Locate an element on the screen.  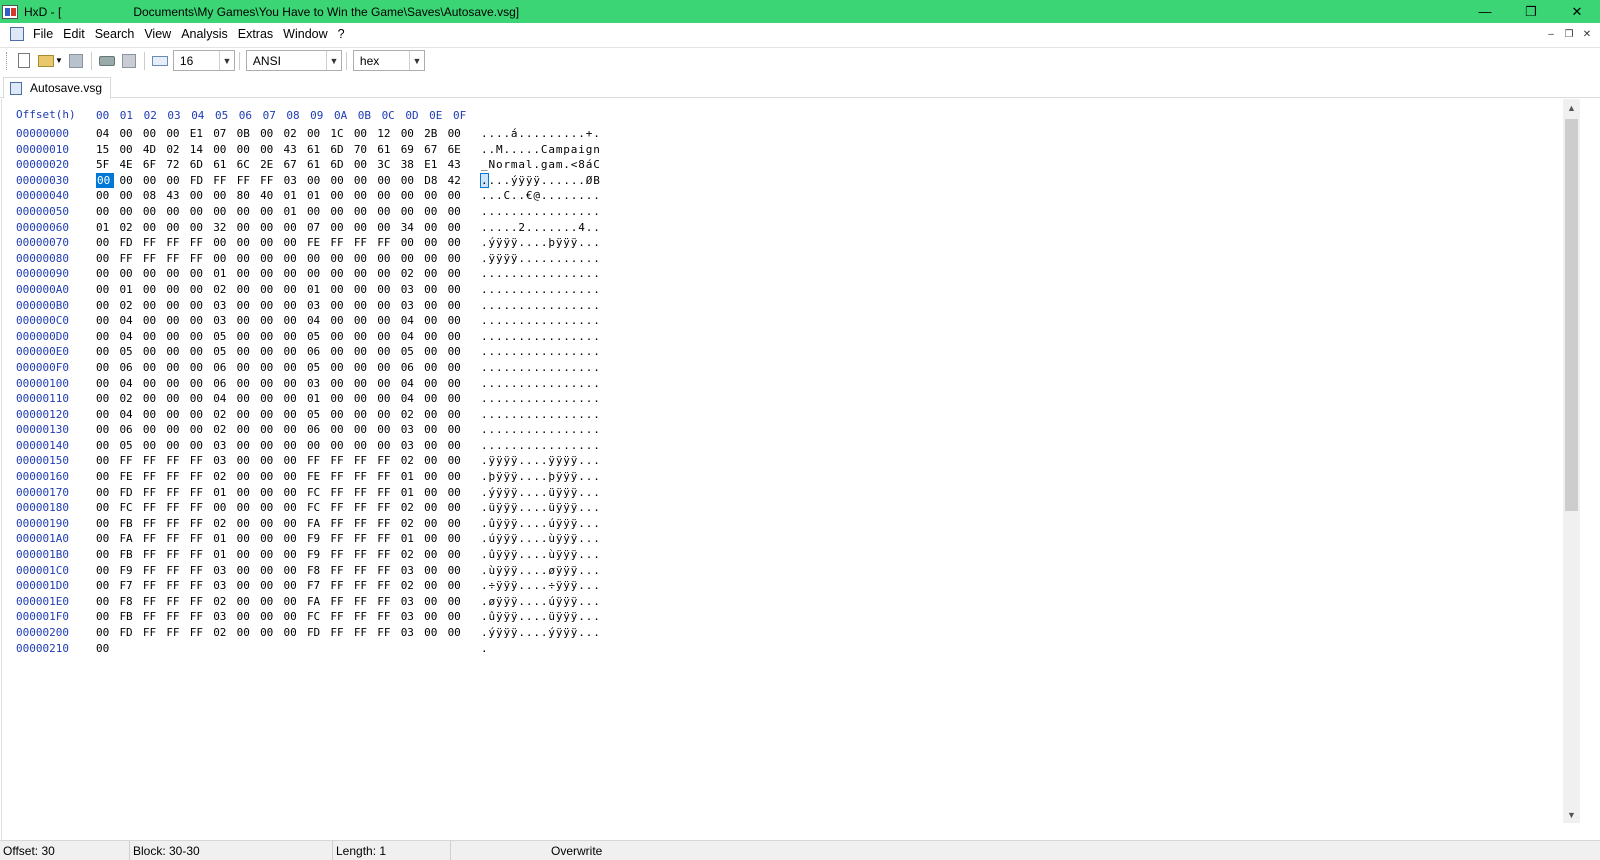
hex-byte: F7 is located at coordinates (318, 586).